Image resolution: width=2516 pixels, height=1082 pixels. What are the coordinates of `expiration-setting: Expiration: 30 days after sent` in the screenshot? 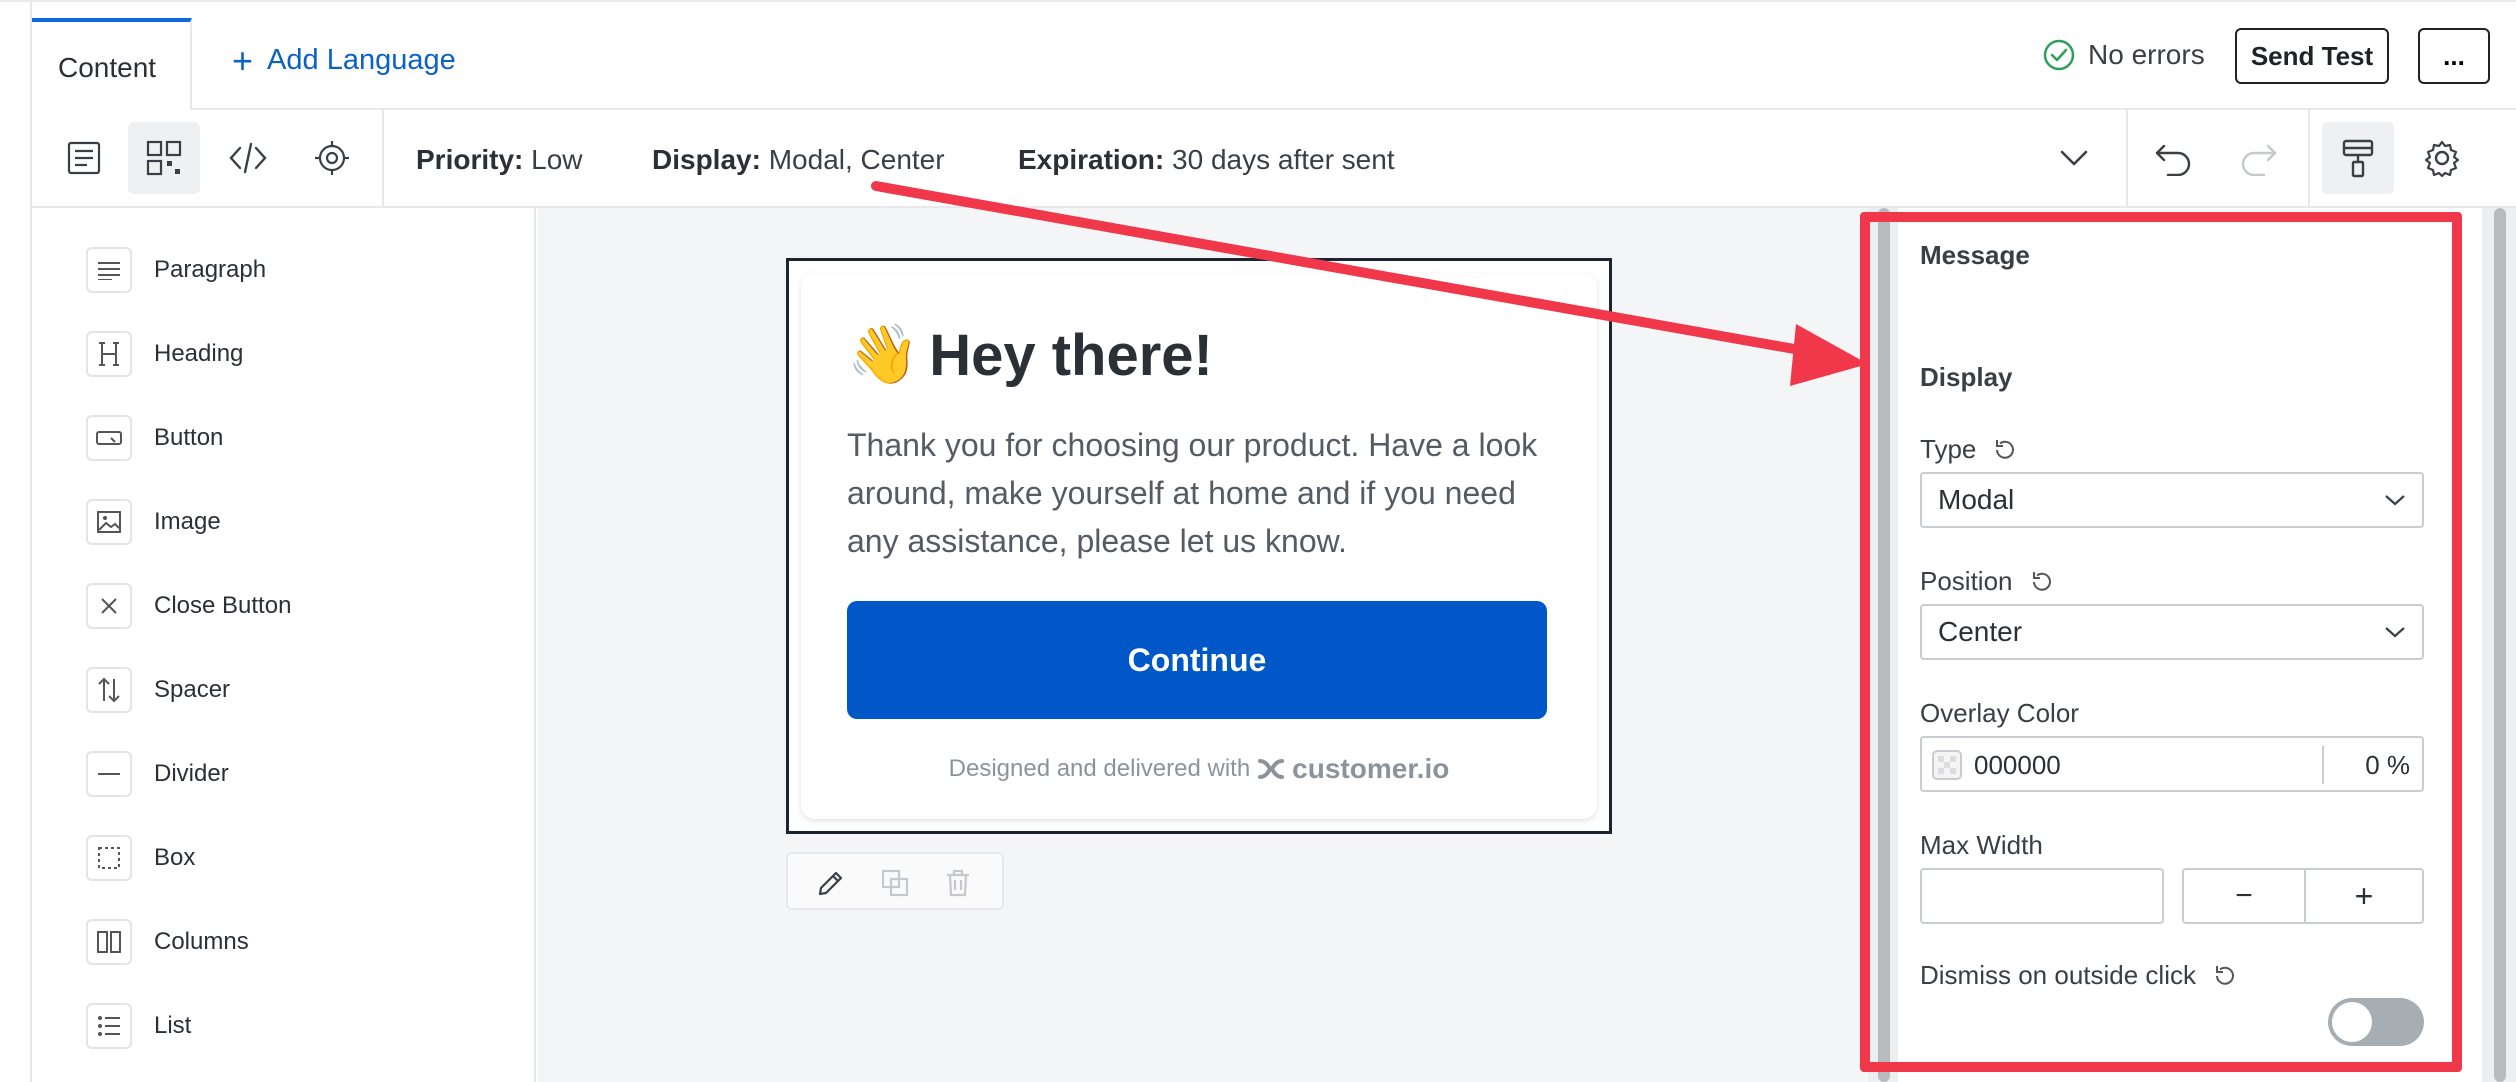 It's located at (1206, 160).